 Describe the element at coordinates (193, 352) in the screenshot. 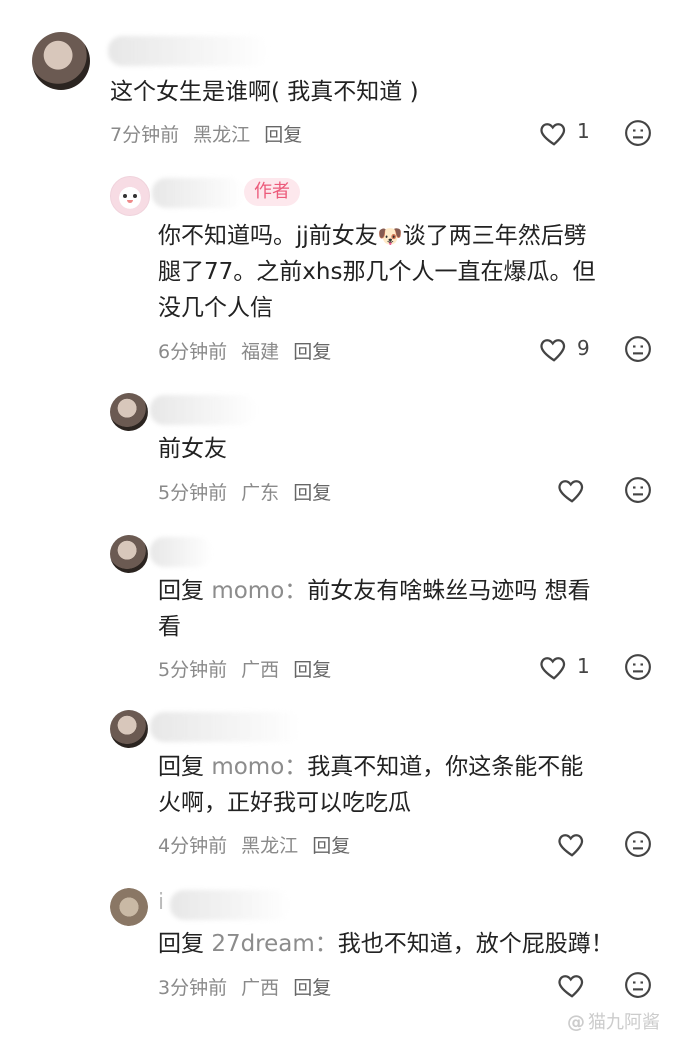

I see `comment-time: 6分钟前` at that location.